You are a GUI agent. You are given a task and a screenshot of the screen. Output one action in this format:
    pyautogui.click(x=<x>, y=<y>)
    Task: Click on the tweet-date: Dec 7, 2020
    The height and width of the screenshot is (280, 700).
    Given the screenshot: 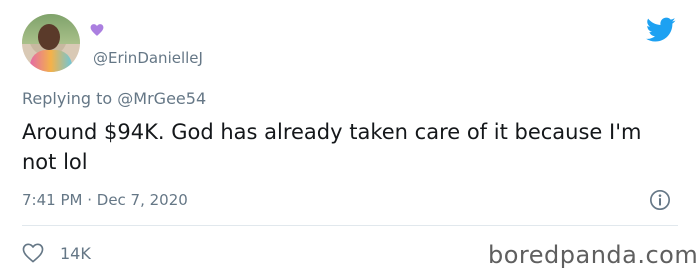 What is the action you would take?
    pyautogui.click(x=142, y=200)
    